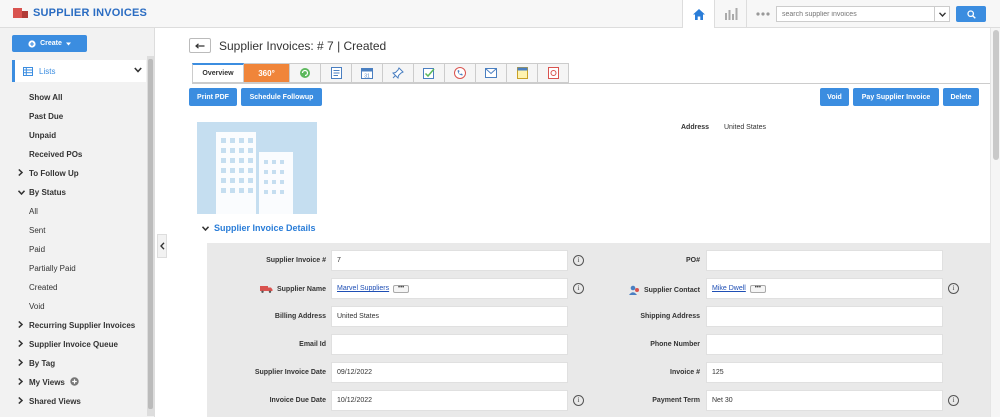 The image size is (1000, 417). What do you see at coordinates (363, 288) in the screenshot?
I see `supplier-name-link: Marvel Suppliers` at bounding box center [363, 288].